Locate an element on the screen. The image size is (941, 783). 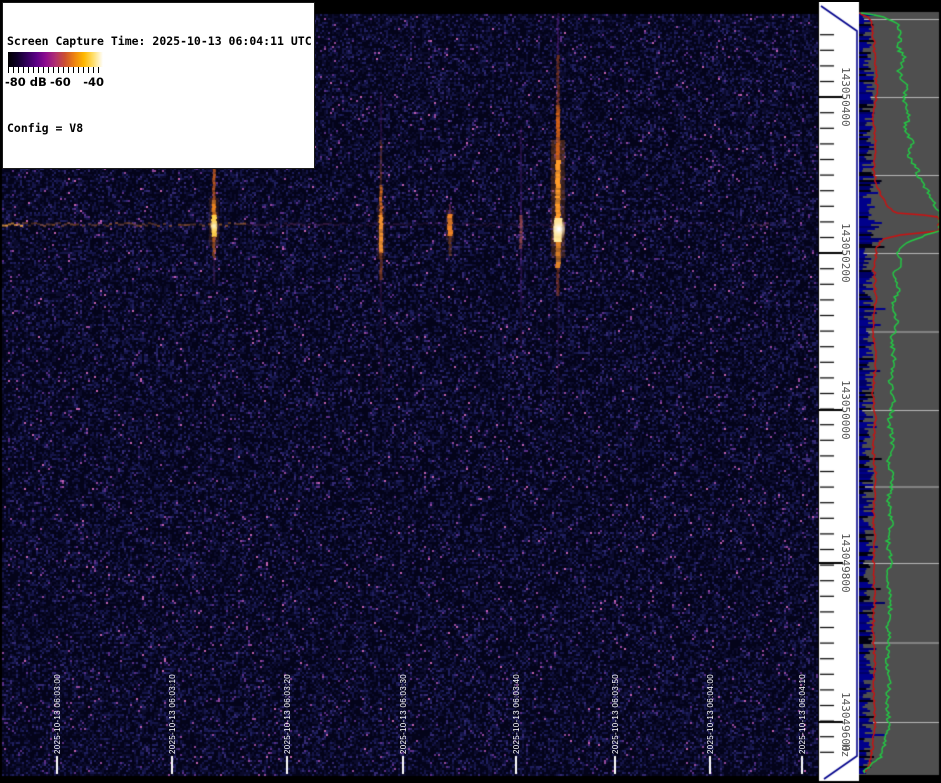
config-text: Config = V8 is located at coordinates (45, 128).